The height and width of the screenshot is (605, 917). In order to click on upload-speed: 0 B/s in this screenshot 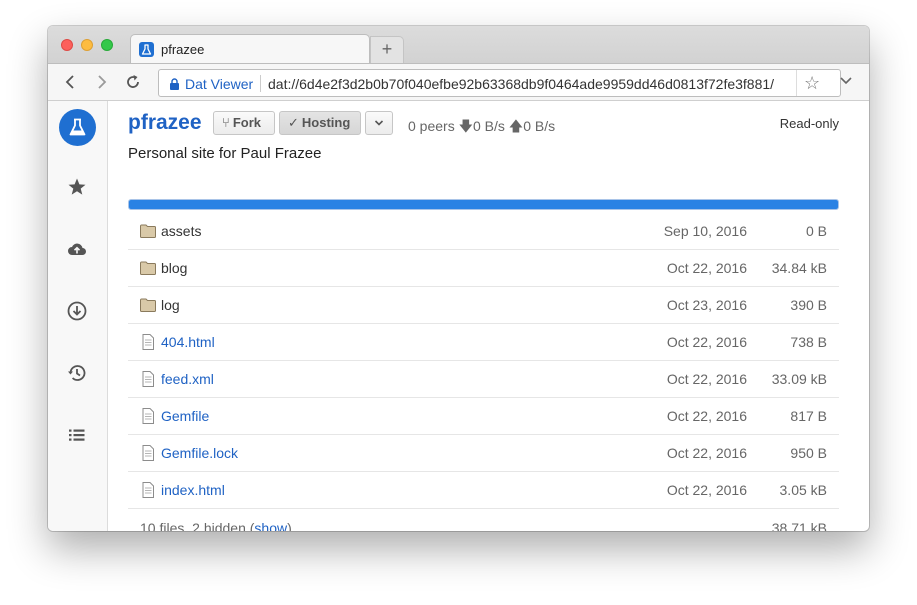, I will do `click(539, 126)`.